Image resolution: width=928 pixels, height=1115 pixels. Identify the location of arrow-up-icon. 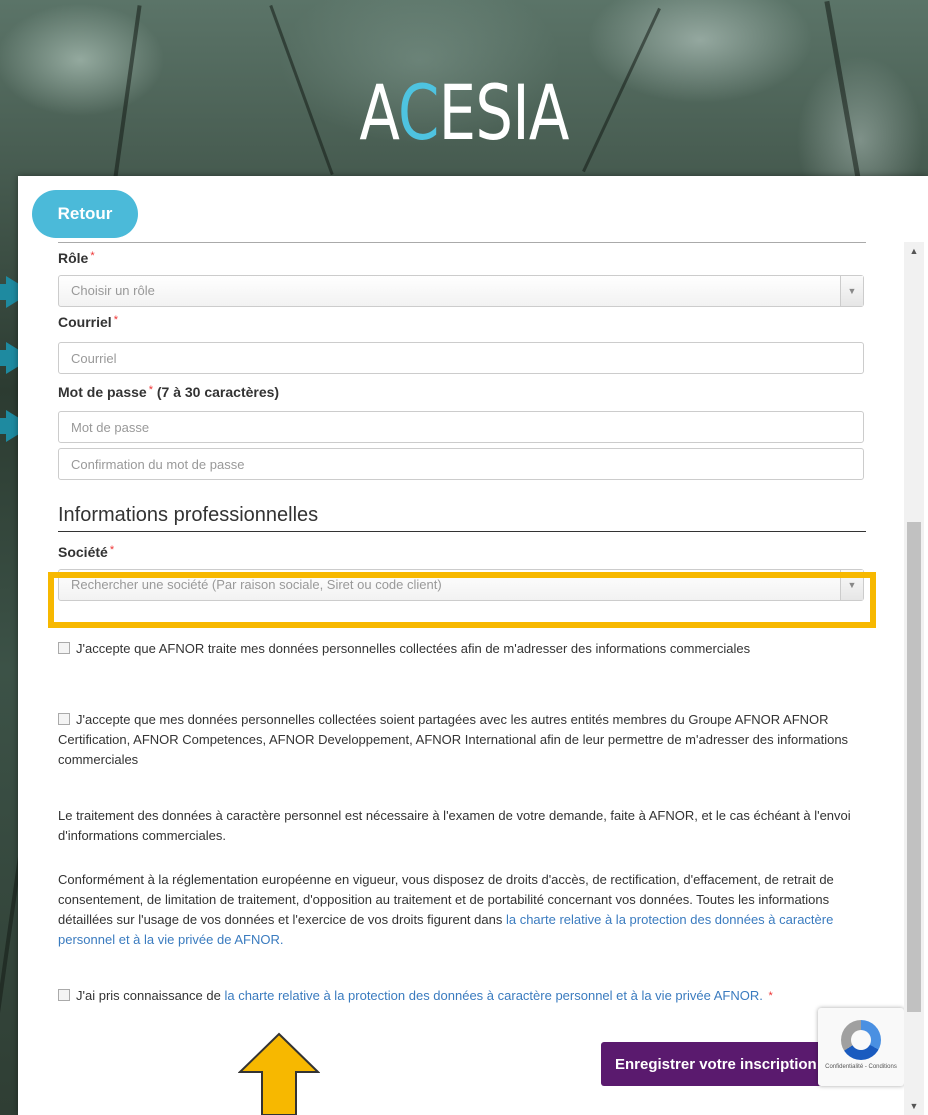
(279, 1073).